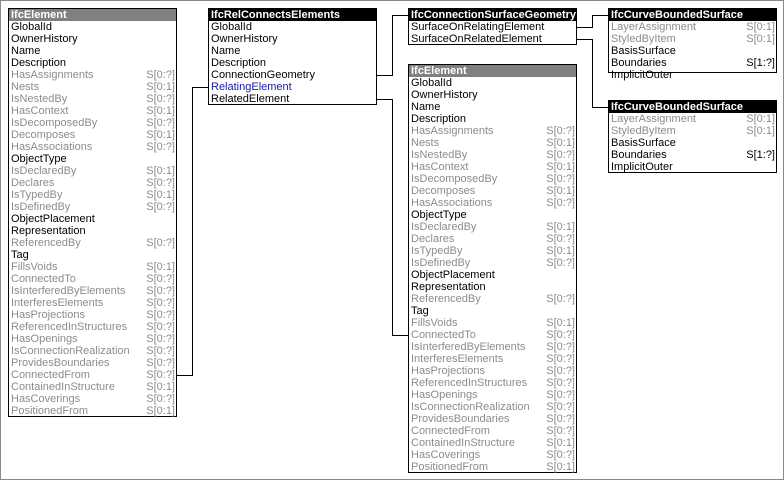 The height and width of the screenshot is (480, 784). I want to click on attribute-name: HasOpenings, so click(44, 339).